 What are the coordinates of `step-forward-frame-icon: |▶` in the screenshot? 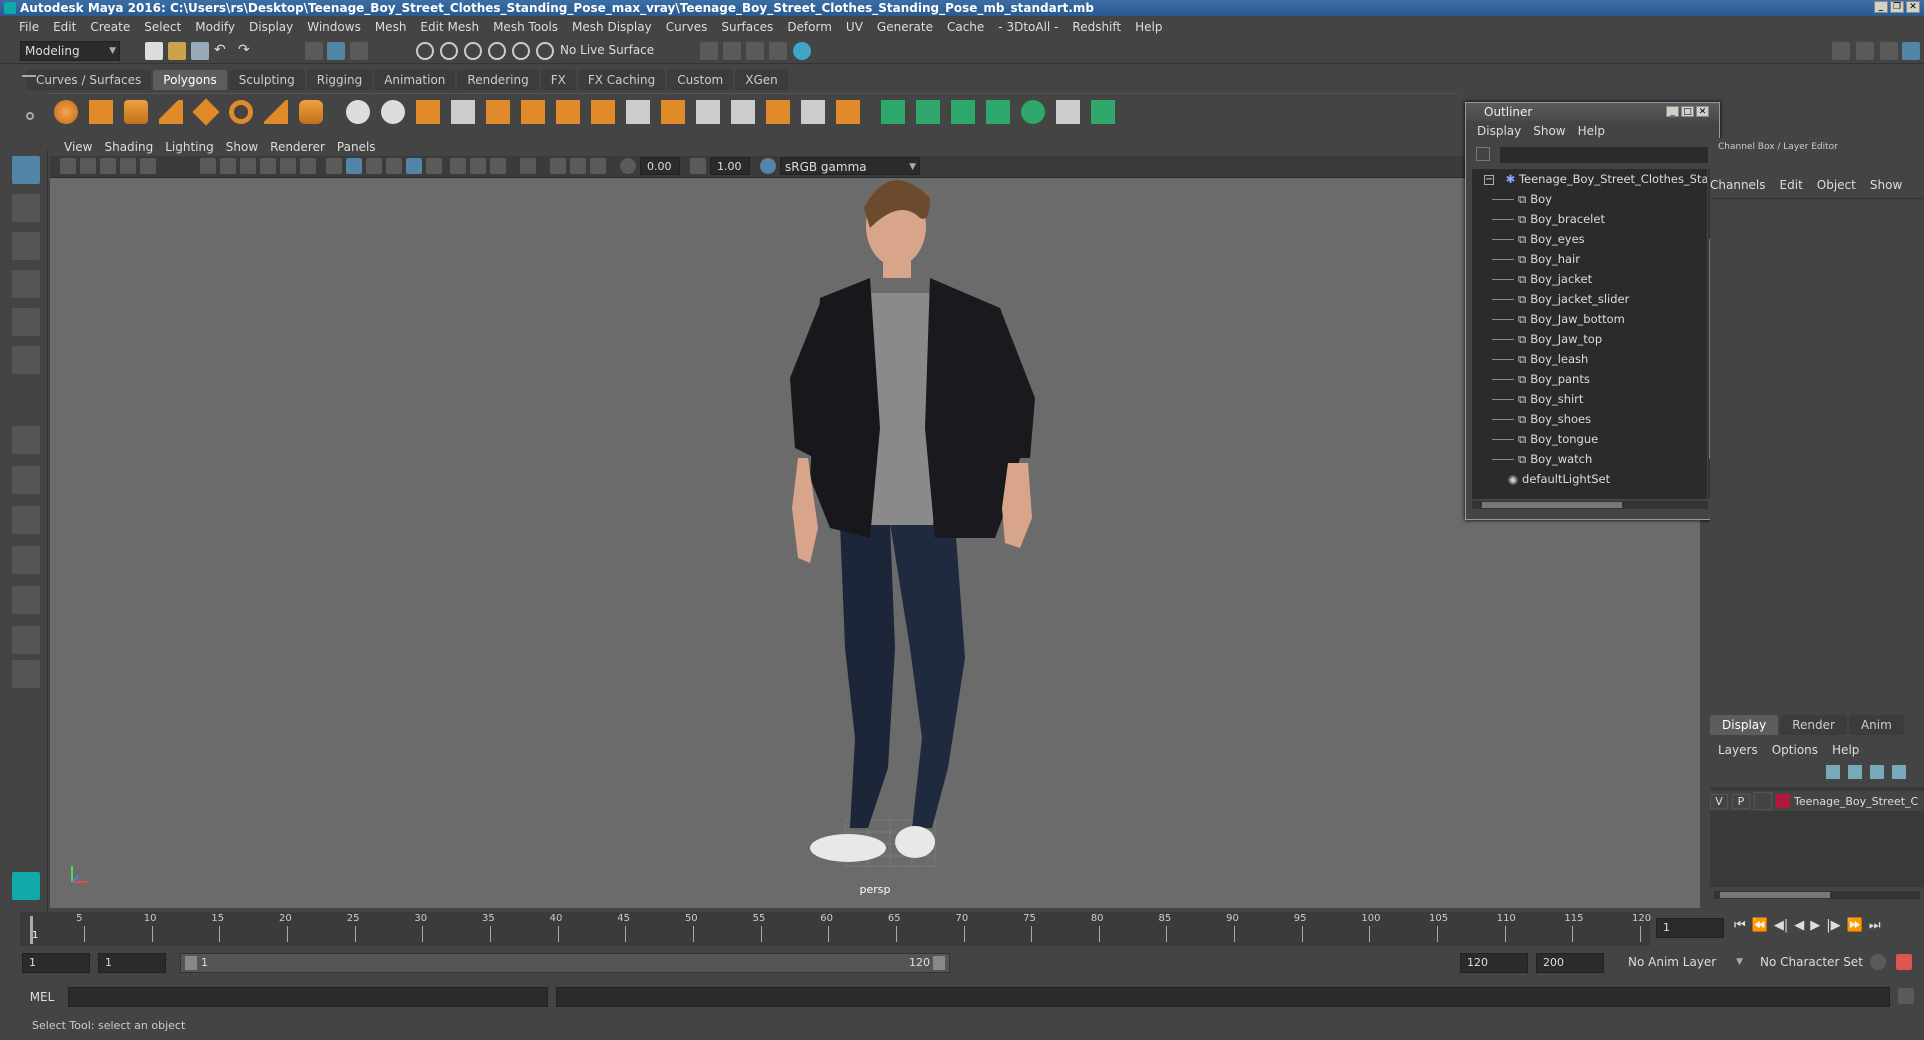 It's located at (1833, 925).